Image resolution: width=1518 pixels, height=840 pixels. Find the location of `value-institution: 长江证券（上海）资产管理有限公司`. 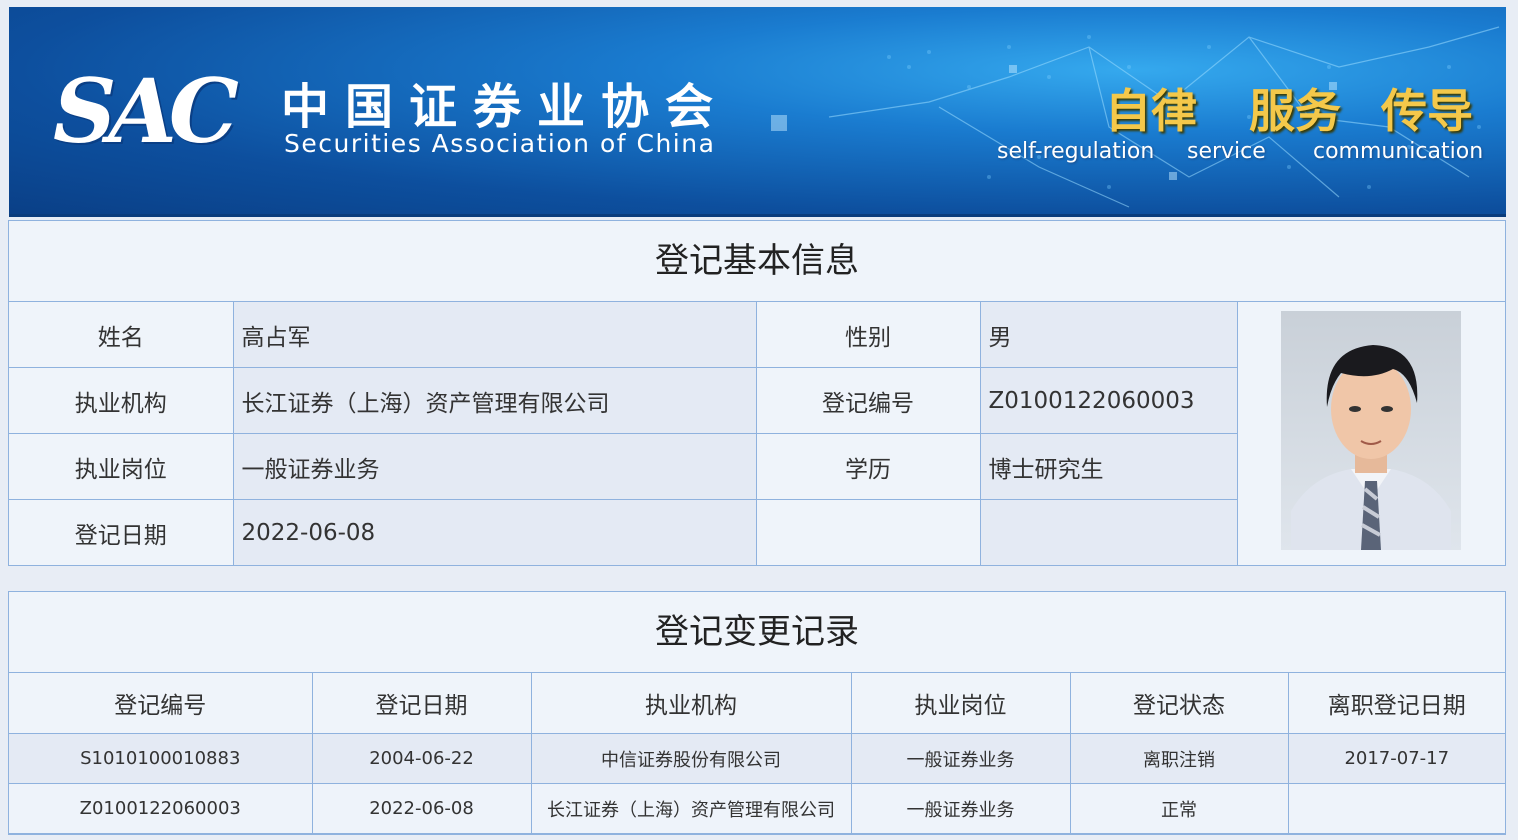

value-institution: 长江证券（上海）资产管理有限公司 is located at coordinates (494, 400).